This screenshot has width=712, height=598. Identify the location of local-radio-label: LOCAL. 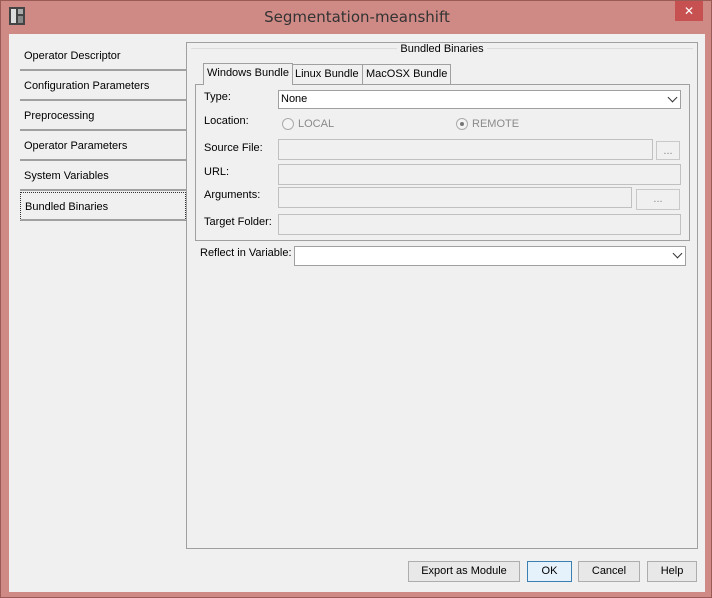
(316, 124).